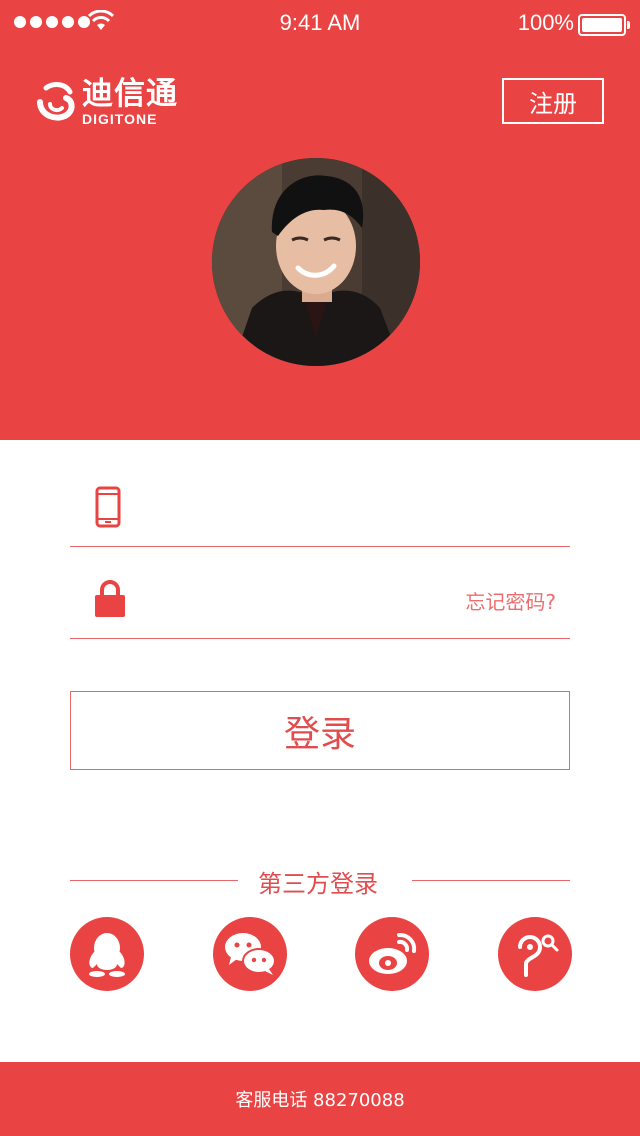  I want to click on logo-cn-text: 迪信通, so click(130, 93).